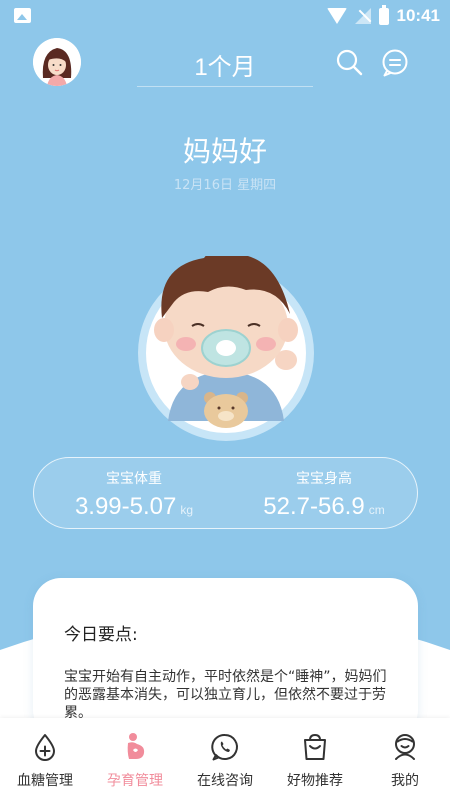 The width and height of the screenshot is (450, 800). What do you see at coordinates (22, 15) in the screenshot?
I see `gallery-icon` at bounding box center [22, 15].